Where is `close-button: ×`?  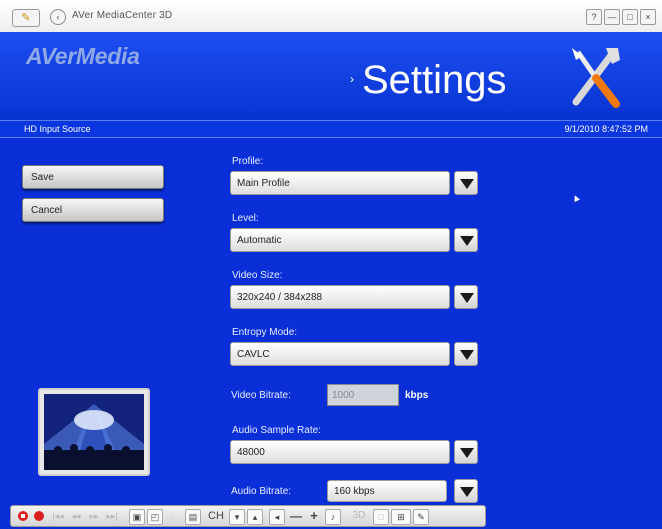
close-button: × is located at coordinates (648, 17).